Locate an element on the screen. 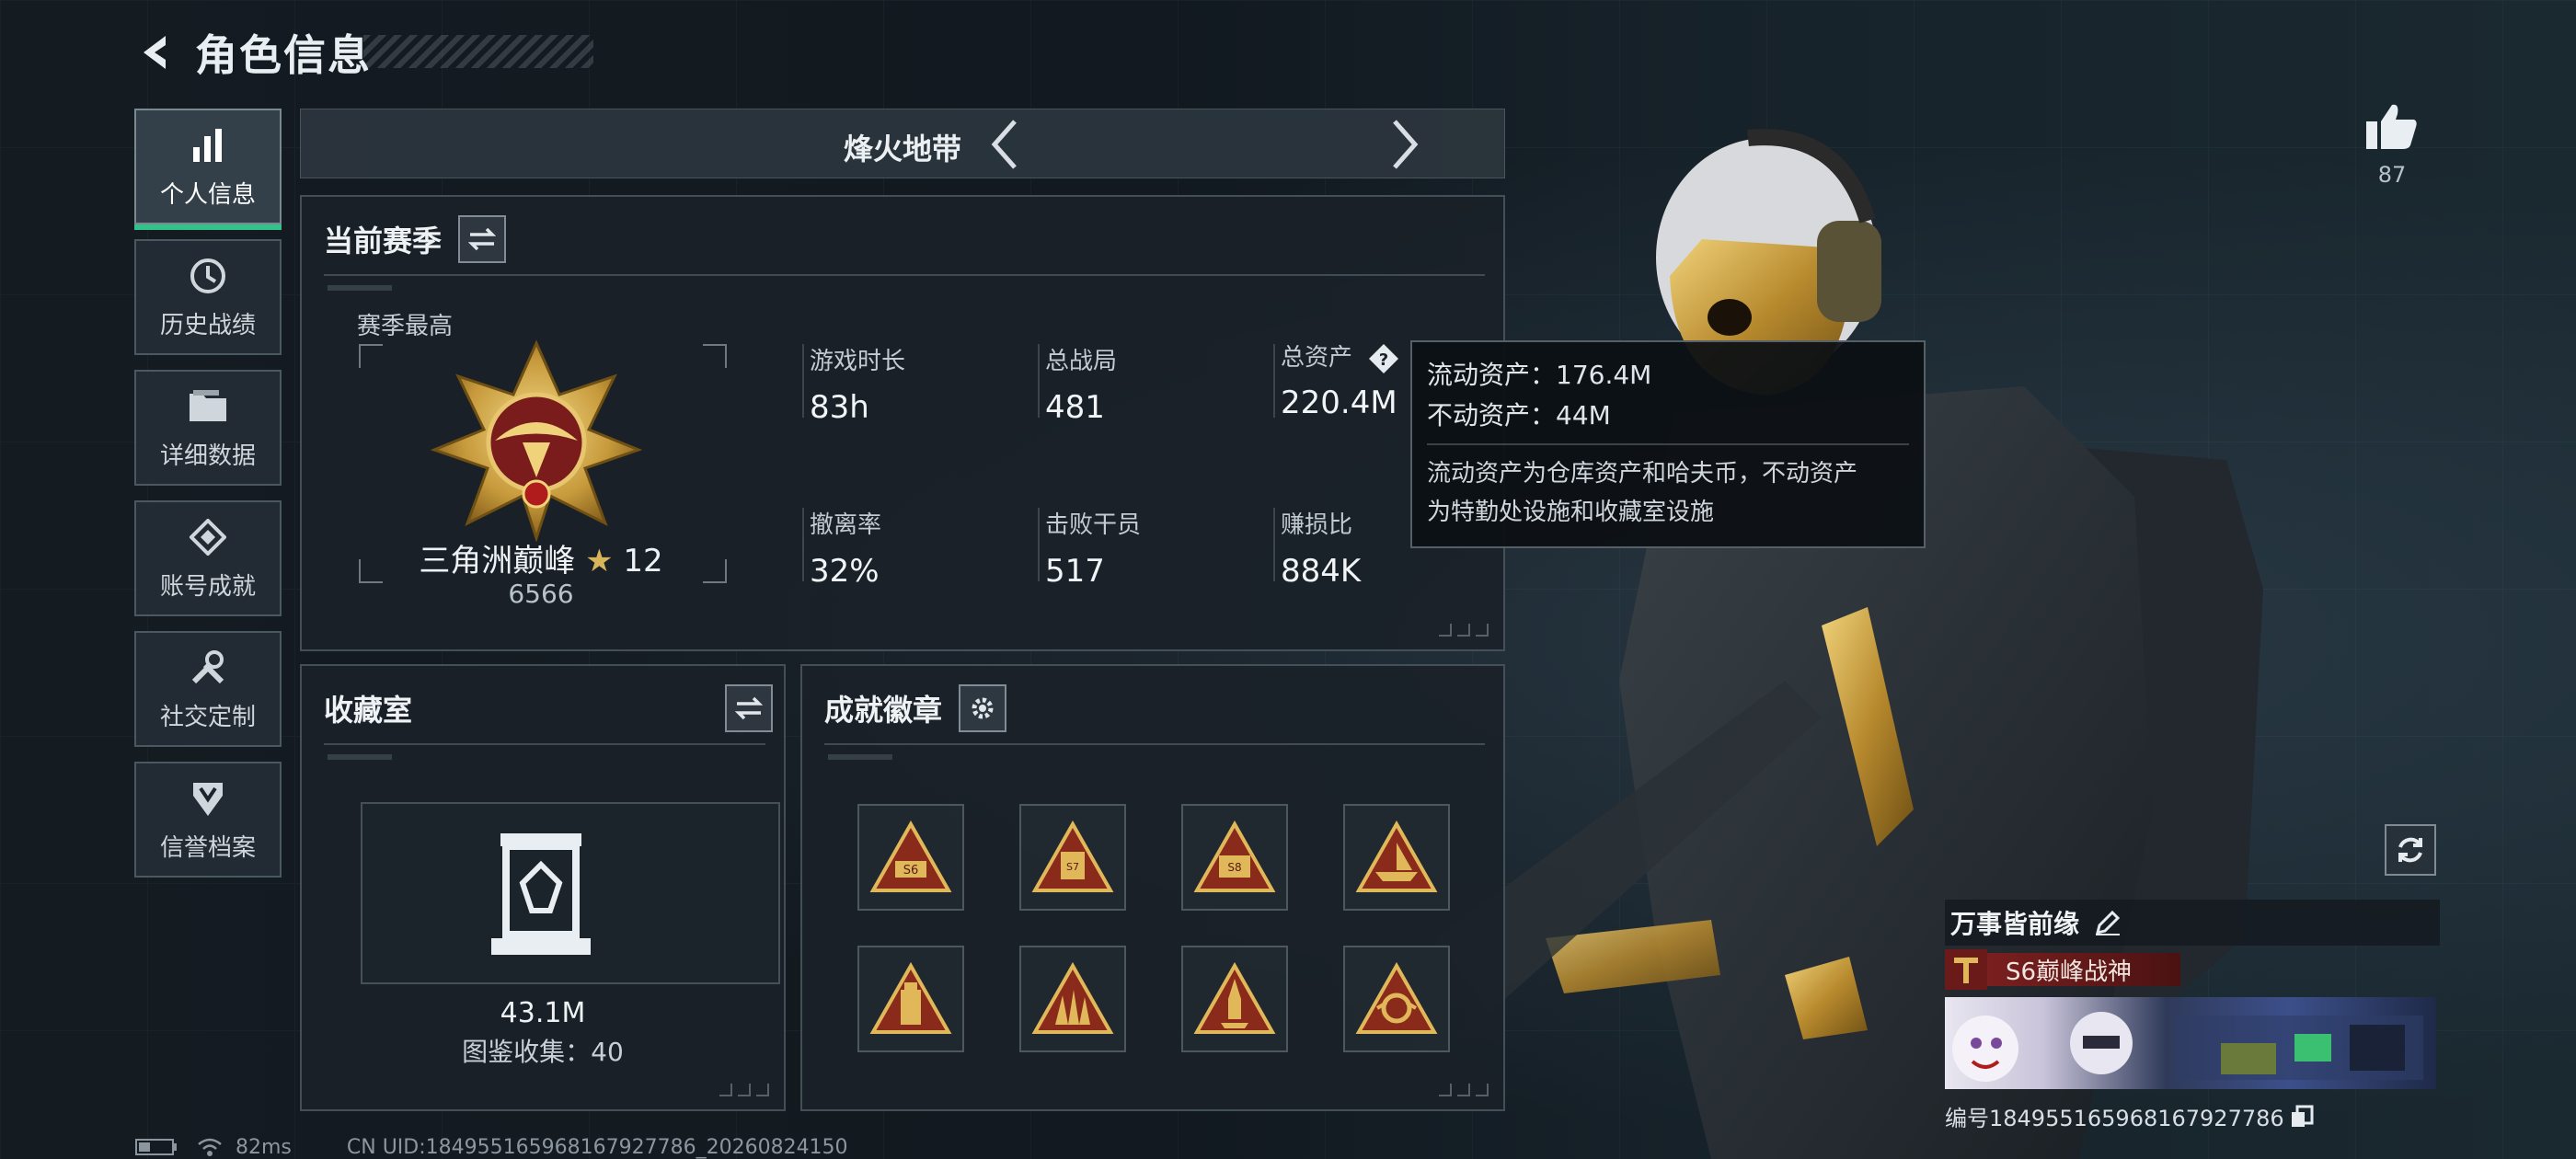 Image resolution: width=2576 pixels, height=1159 pixels. badge-slot: S8 is located at coordinates (1234, 857).